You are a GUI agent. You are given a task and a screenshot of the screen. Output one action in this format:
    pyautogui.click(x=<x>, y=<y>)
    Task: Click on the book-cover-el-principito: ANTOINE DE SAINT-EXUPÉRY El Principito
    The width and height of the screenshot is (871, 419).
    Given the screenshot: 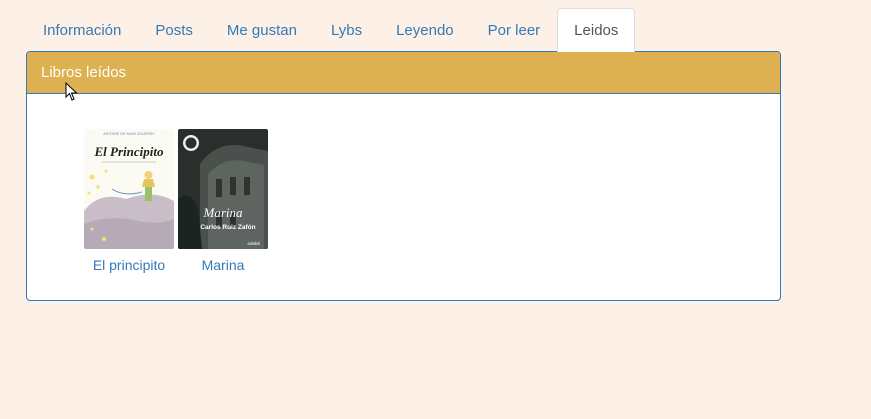 What is the action you would take?
    pyautogui.click(x=129, y=189)
    